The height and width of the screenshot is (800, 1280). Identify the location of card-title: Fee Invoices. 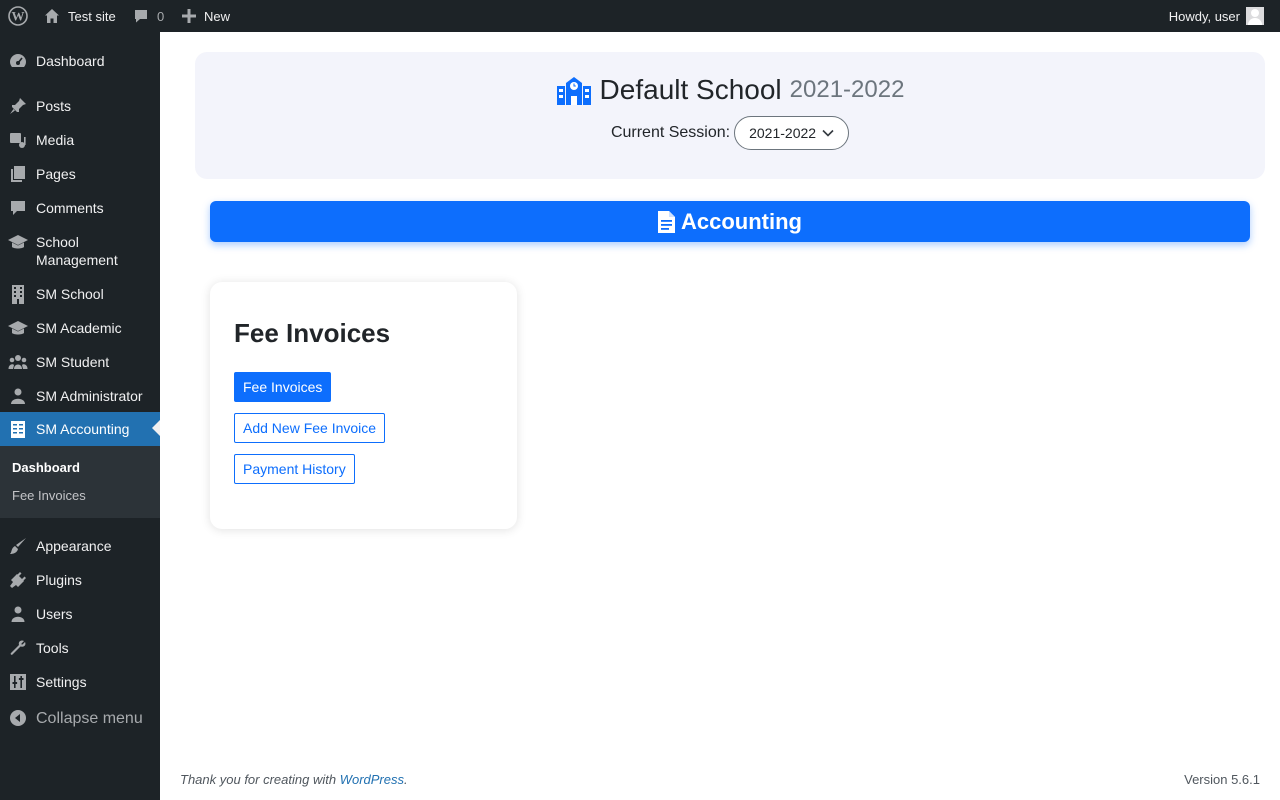
(312, 333).